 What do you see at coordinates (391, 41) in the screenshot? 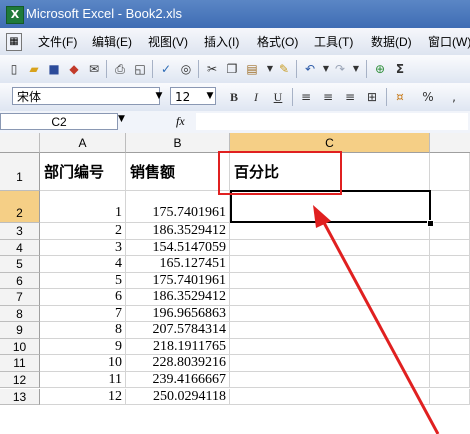
I see `menu-data: 数据(D)` at bounding box center [391, 41].